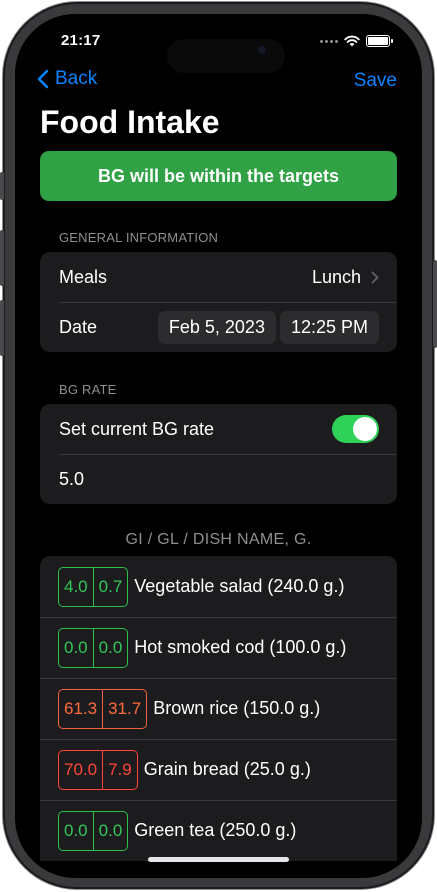 This screenshot has width=437, height=892. I want to click on food-item: 0.0 0.0 Hot smoked cod (100.0 g.), so click(218, 647).